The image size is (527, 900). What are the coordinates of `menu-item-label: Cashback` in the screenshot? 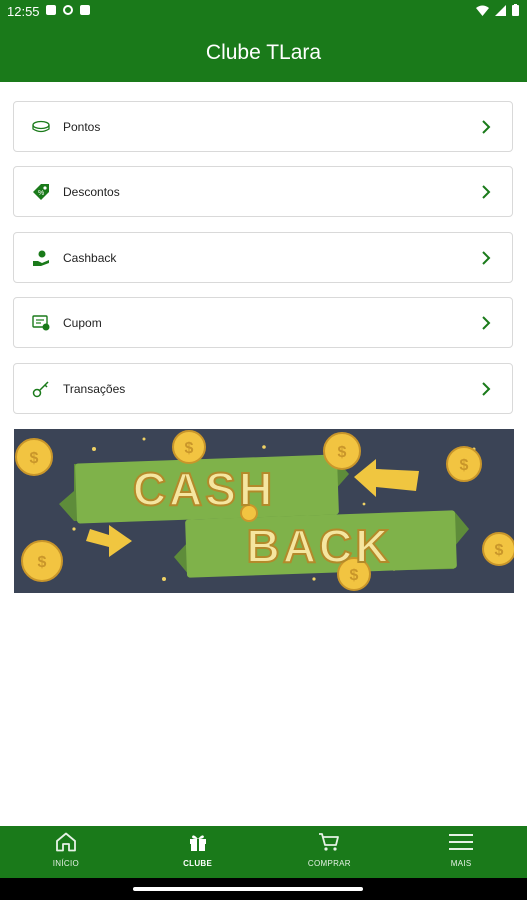 It's located at (90, 257).